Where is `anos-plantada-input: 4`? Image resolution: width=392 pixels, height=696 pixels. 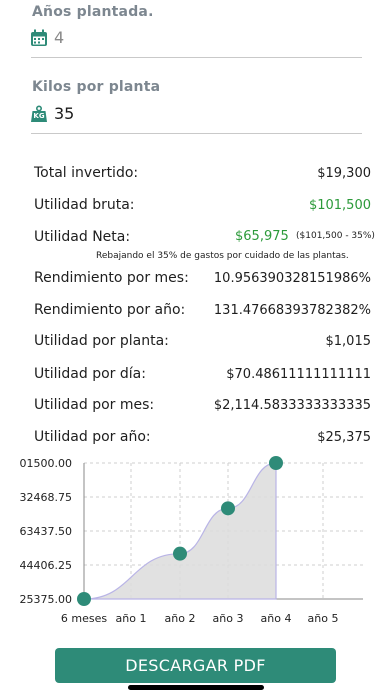 anos-plantada-input: 4 is located at coordinates (59, 37).